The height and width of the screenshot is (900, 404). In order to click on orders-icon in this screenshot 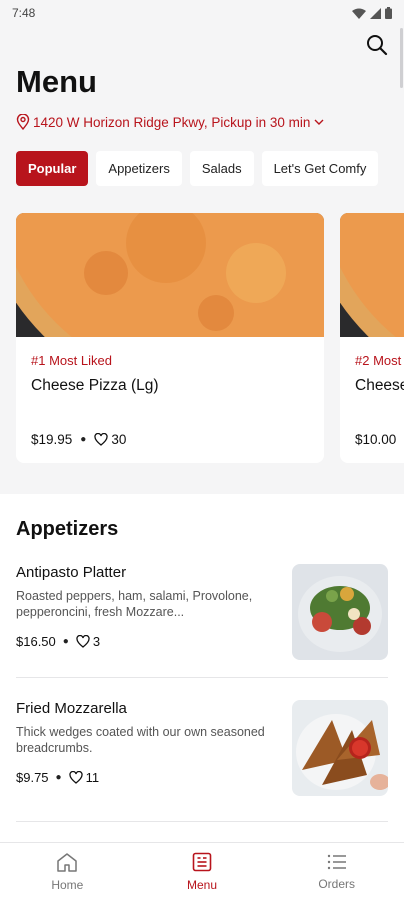, I will do `click(336, 861)`.